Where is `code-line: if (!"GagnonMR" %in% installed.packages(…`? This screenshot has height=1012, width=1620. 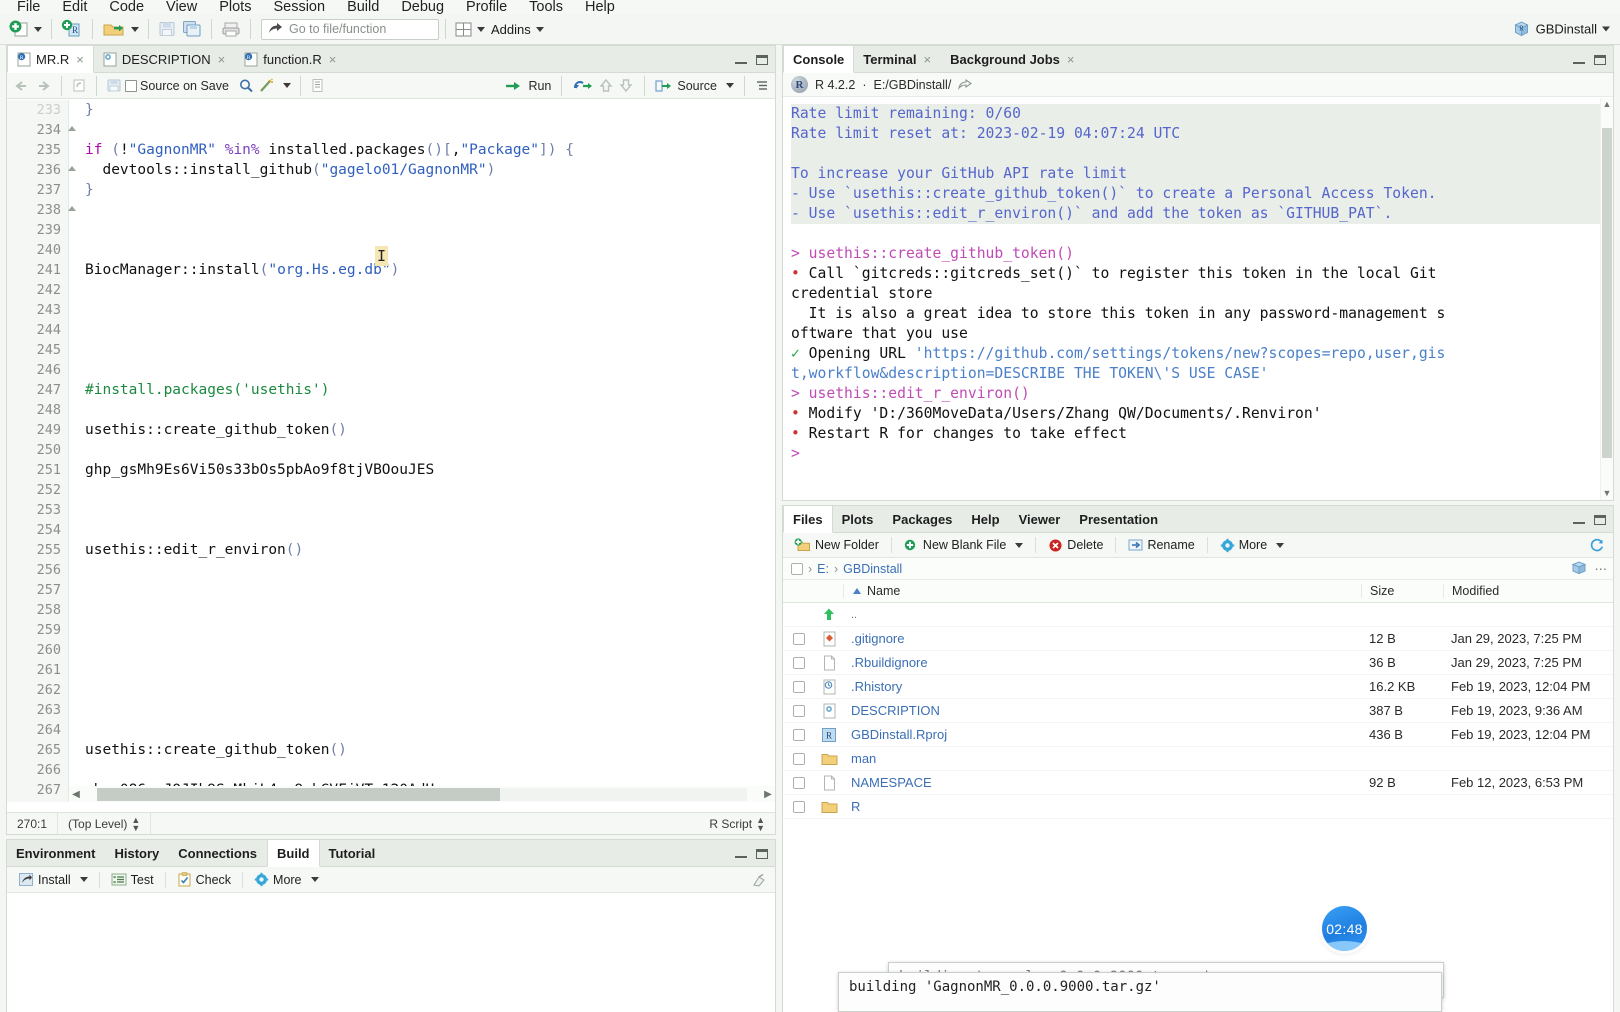
code-line: if (!"GagnonMR" %in% installed.packages(… is located at coordinates (430, 150).